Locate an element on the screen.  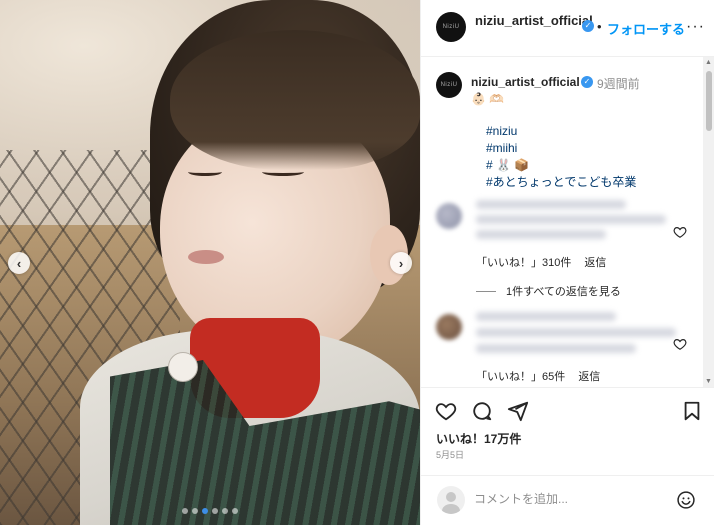
avatar-body-shape is located at coordinates (451, 509).